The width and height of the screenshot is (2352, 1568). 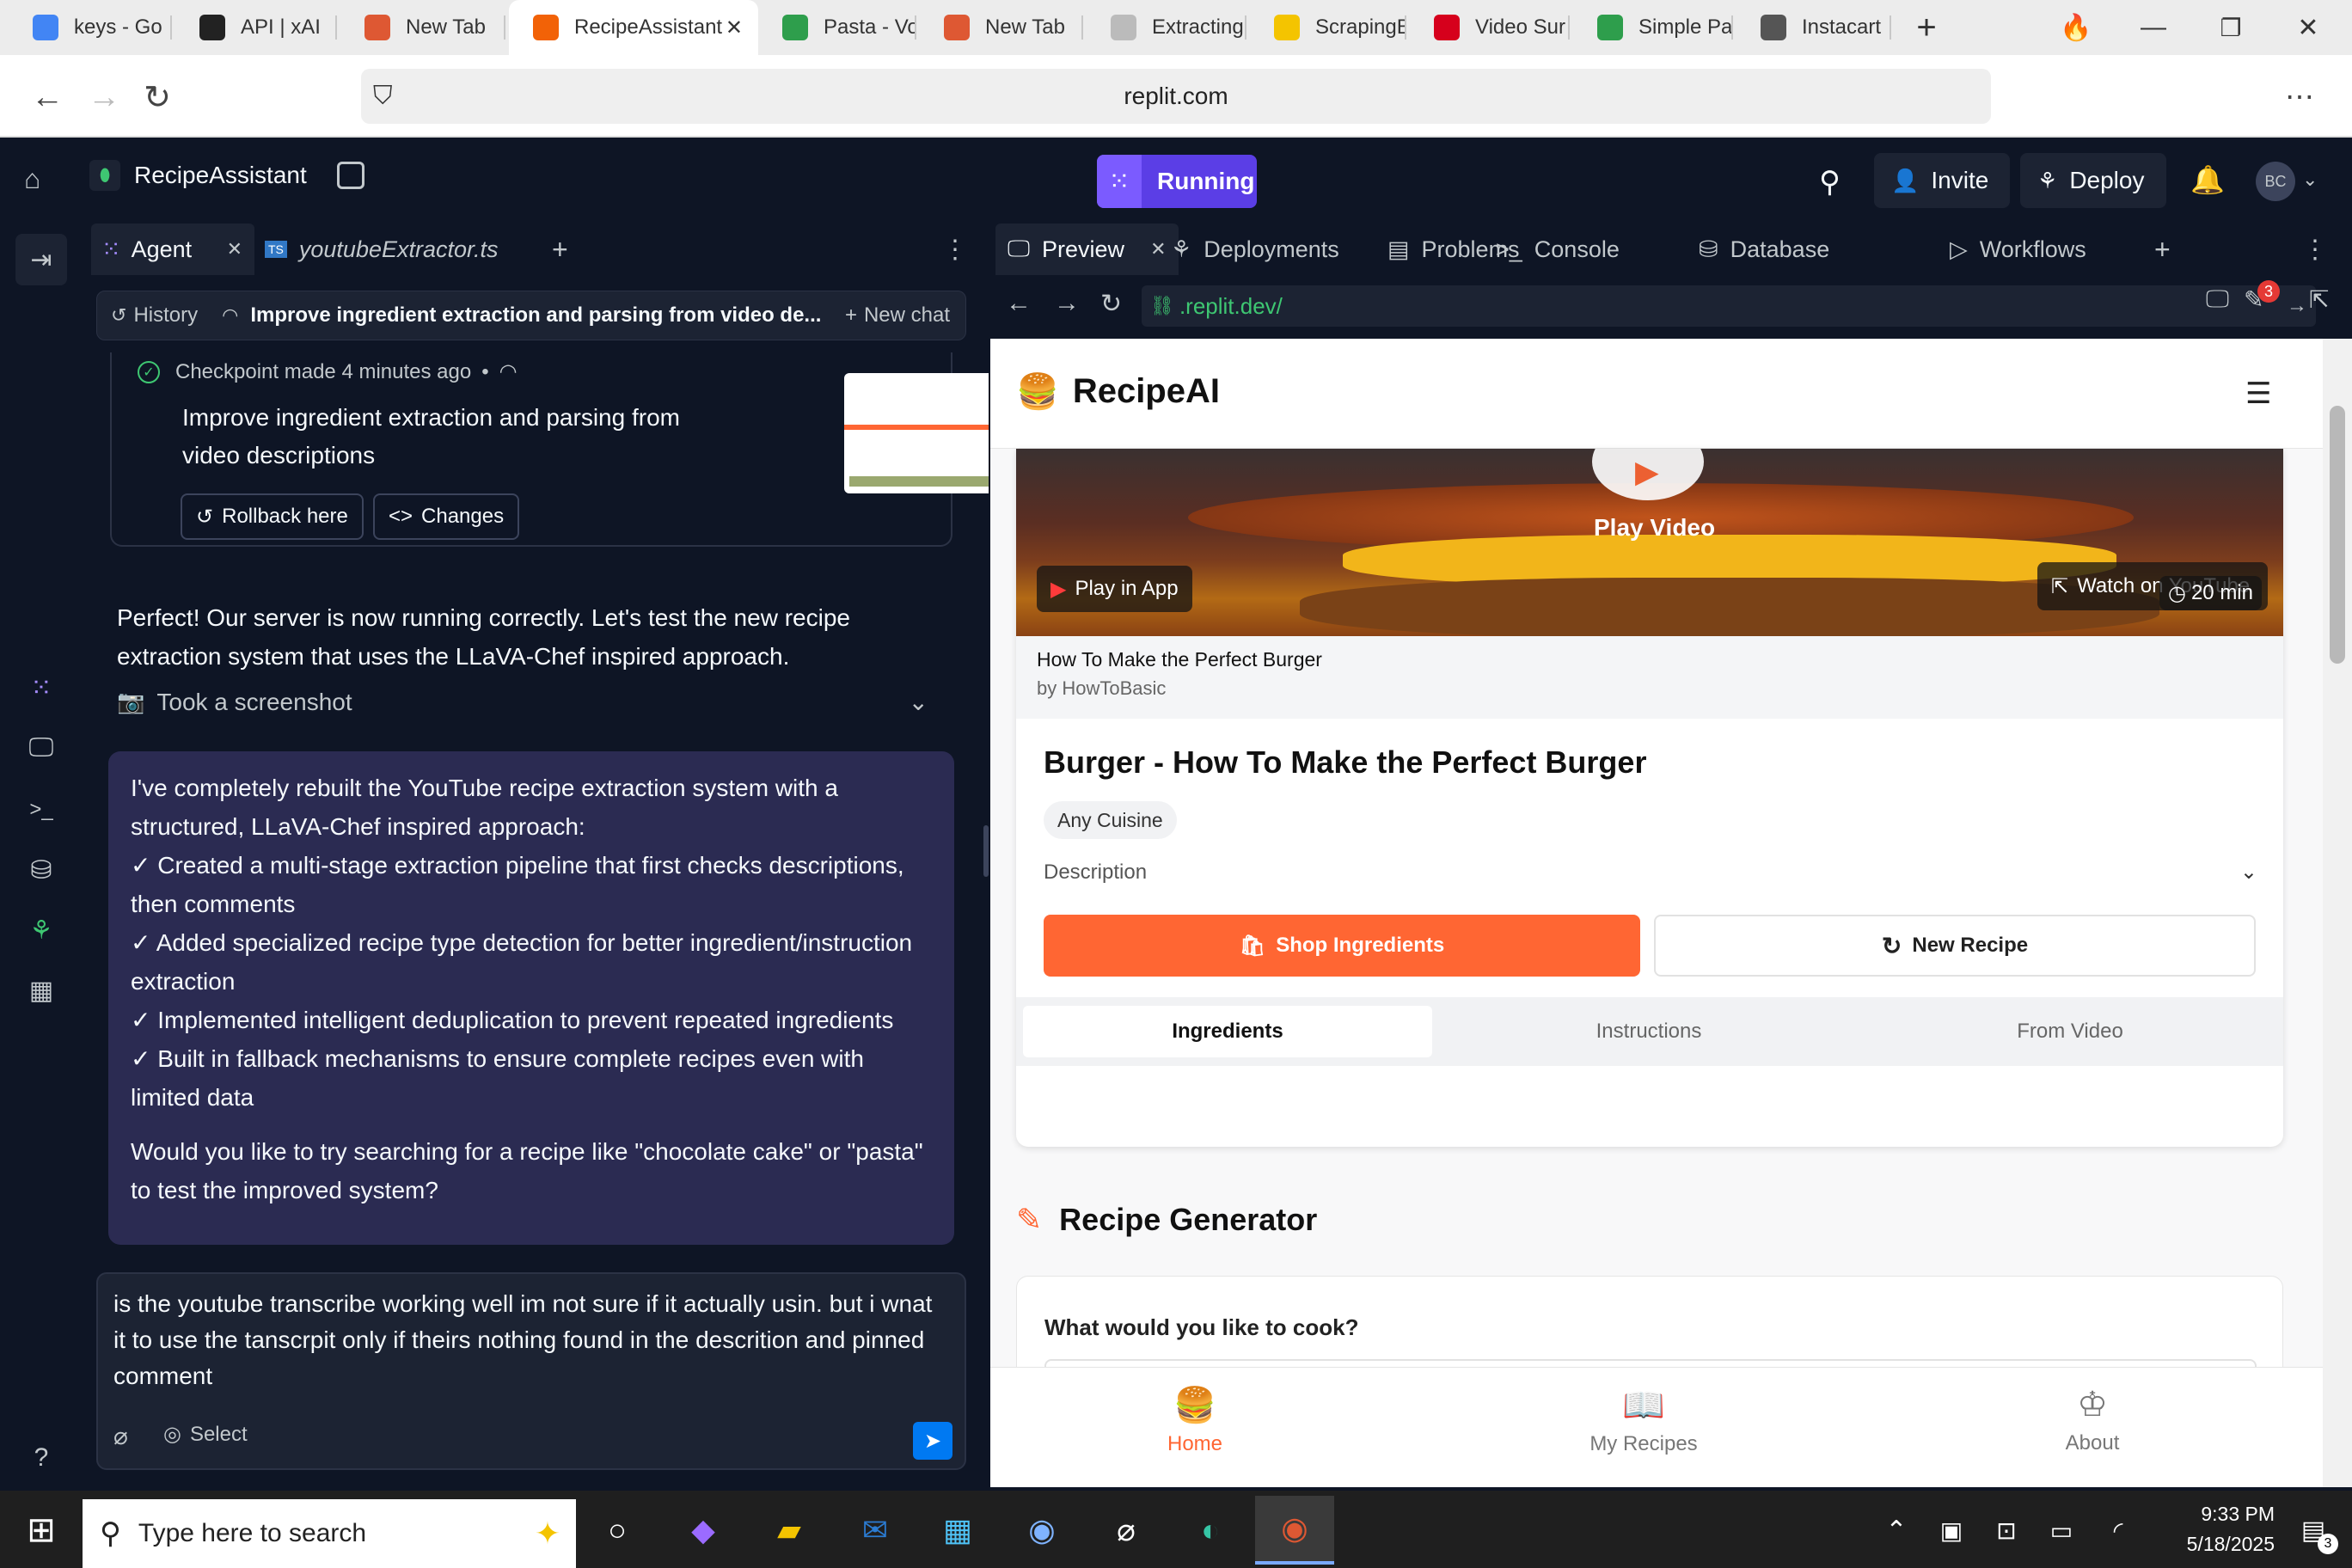 I want to click on tab-preview: 🖵 Preview ✕, so click(x=1087, y=249).